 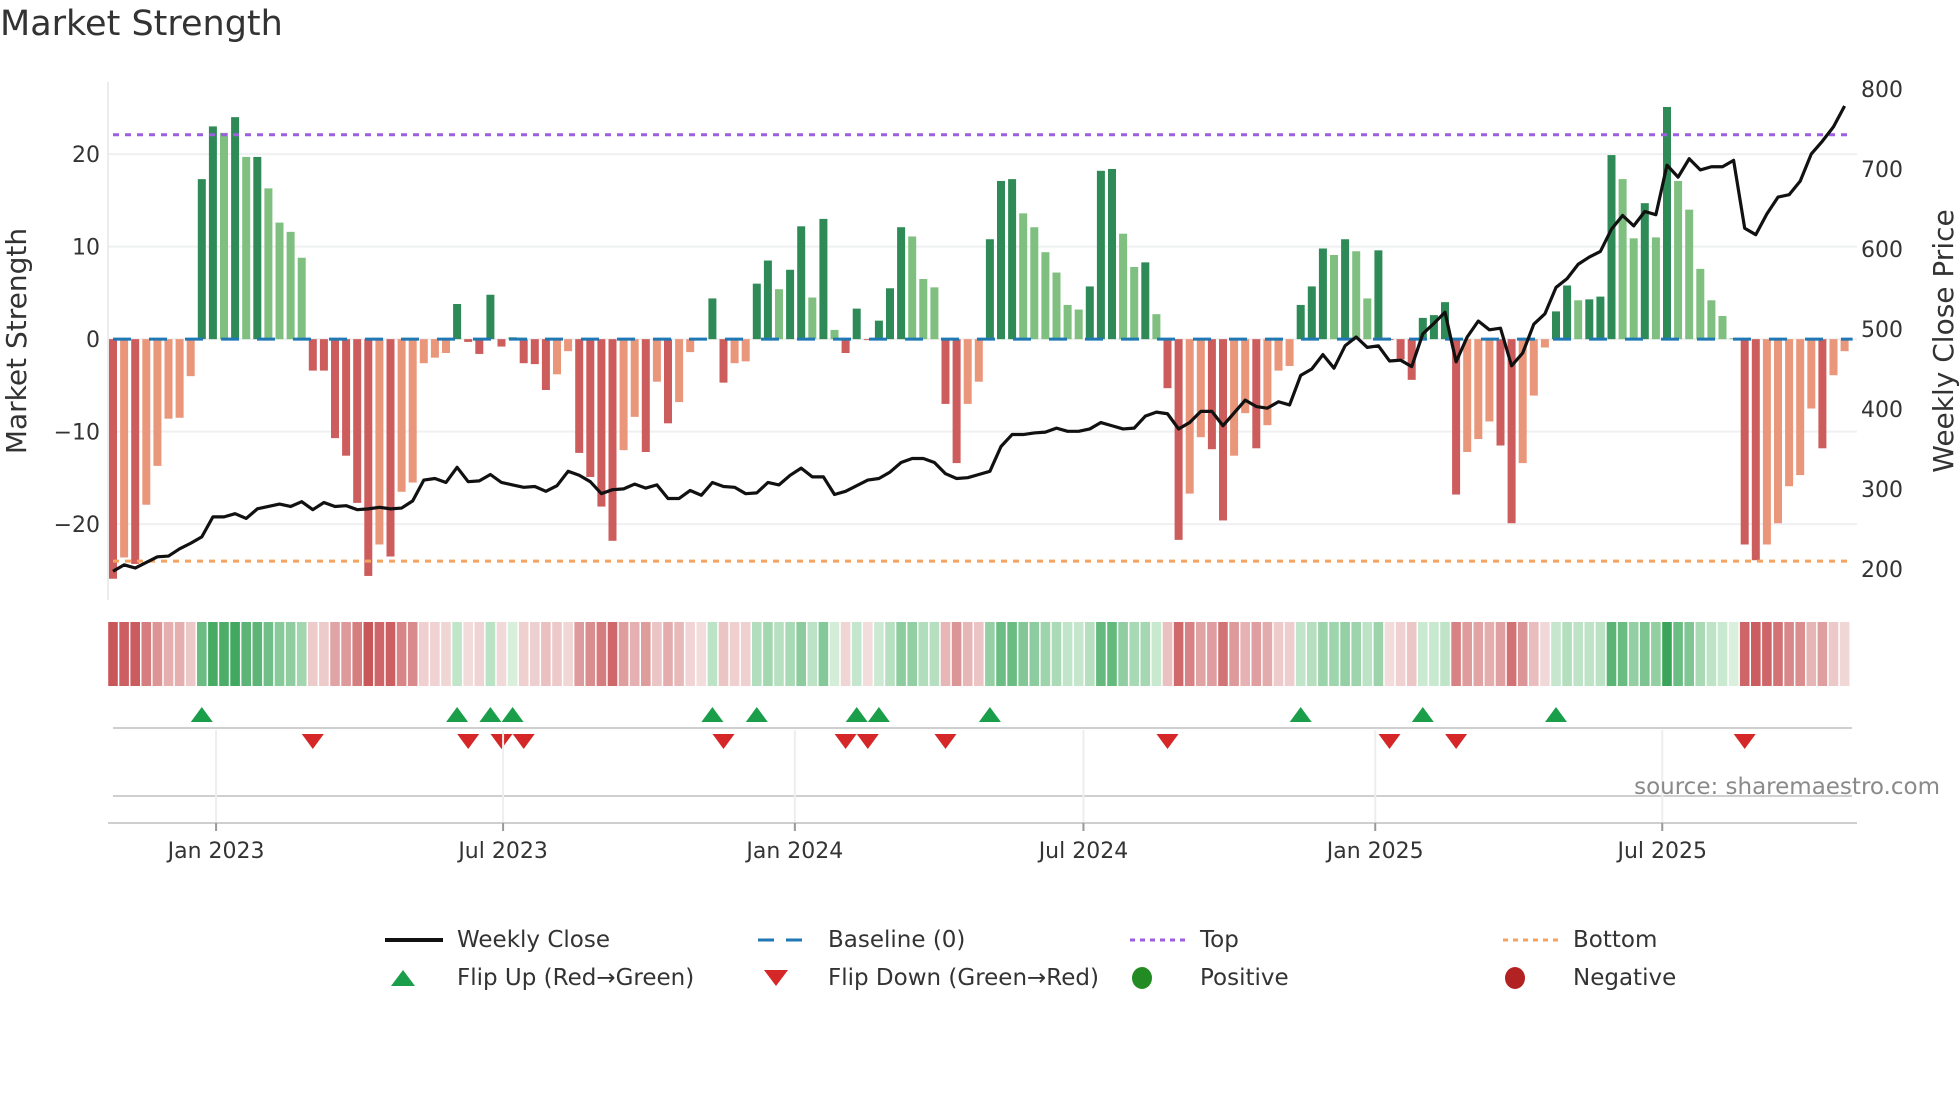 I want to click on x-tick-label: Jul 2024, so click(x=1083, y=851).